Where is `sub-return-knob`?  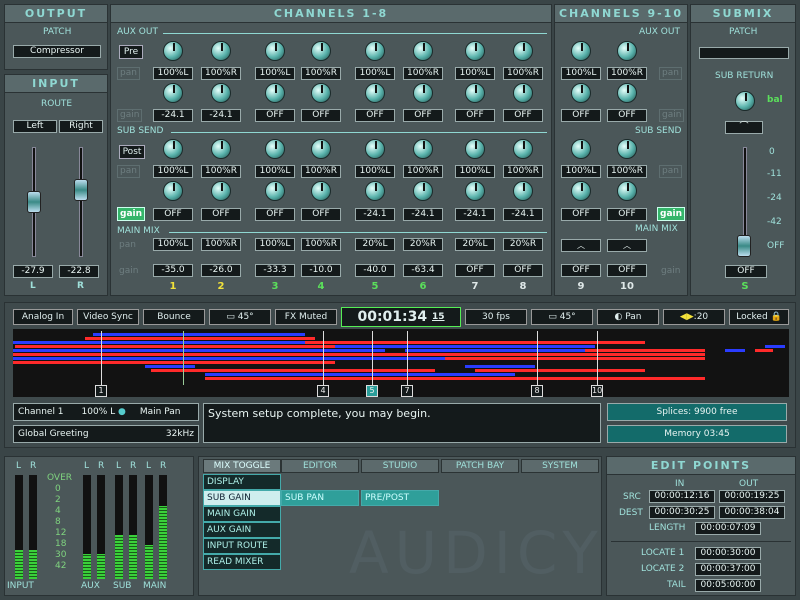
sub-return-knob is located at coordinates (745, 101).